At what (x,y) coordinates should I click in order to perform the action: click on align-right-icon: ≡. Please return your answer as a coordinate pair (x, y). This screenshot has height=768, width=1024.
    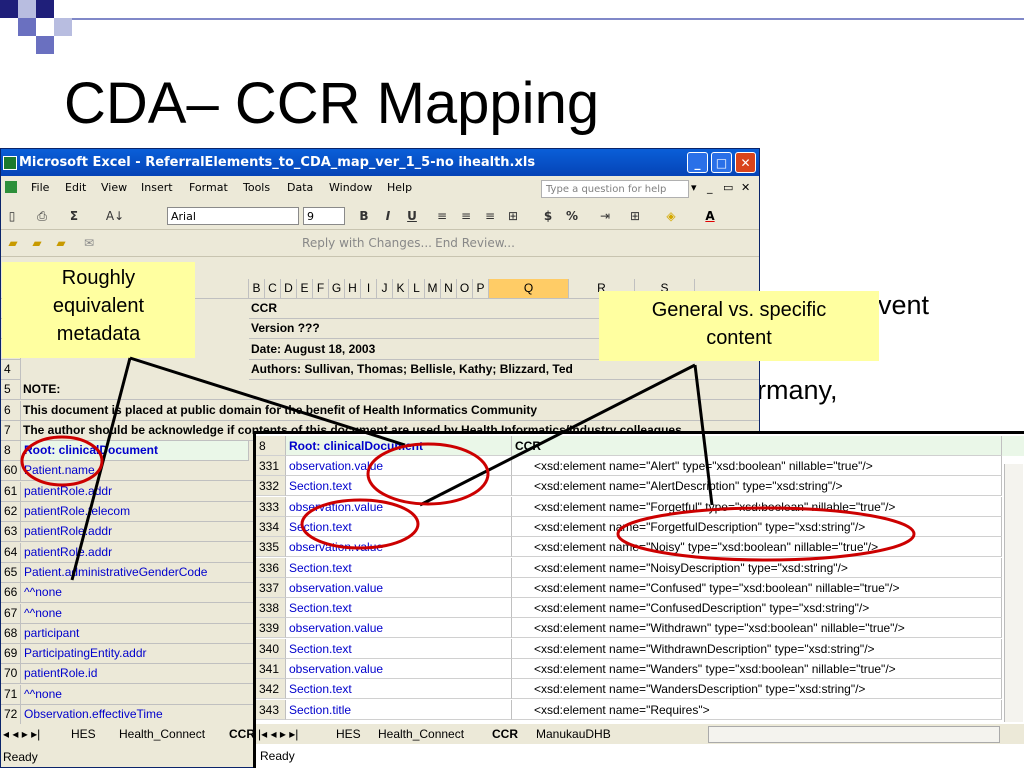
    Looking at the image, I should click on (490, 216).